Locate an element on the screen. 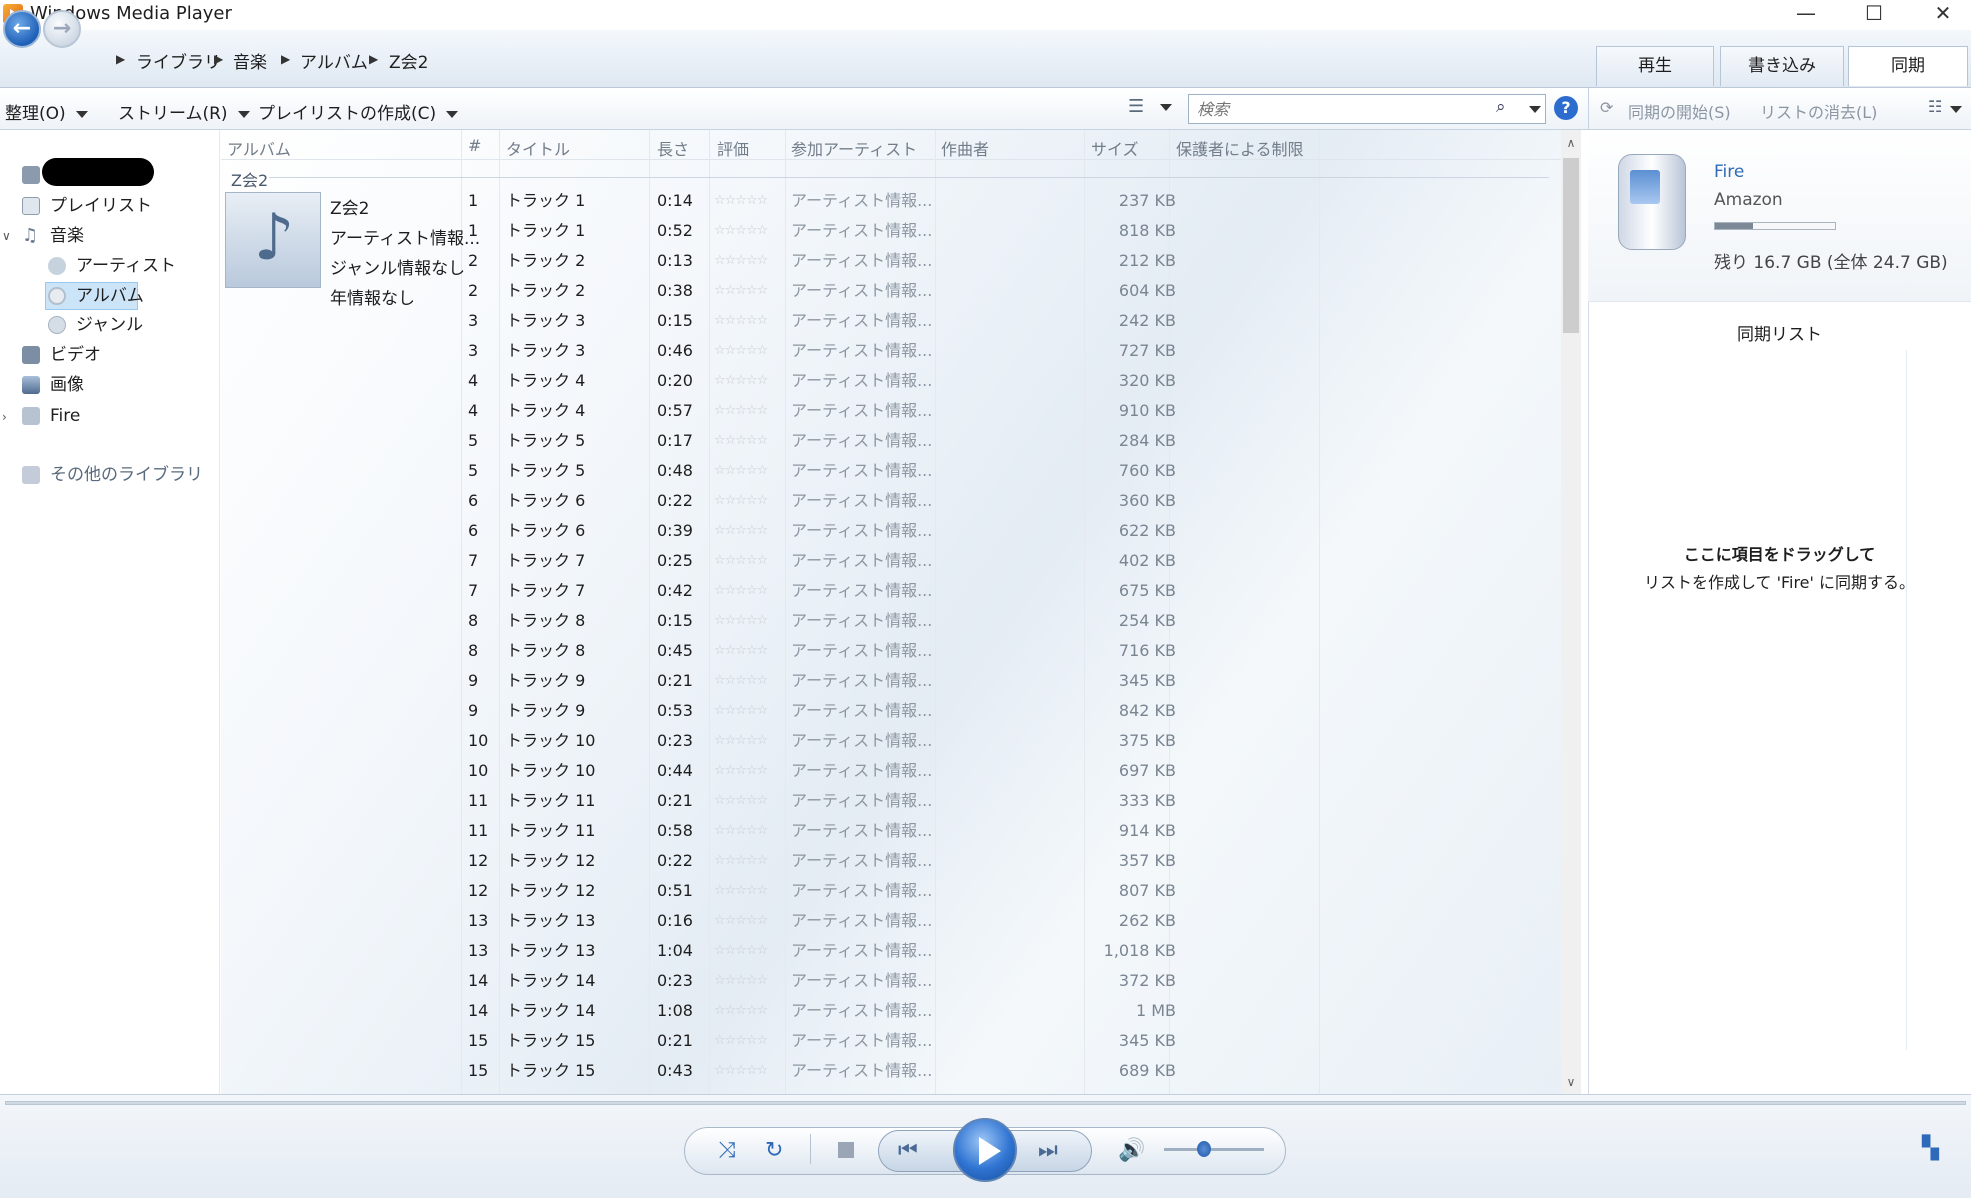  scroll-down-arrow-icon: ∨ is located at coordinates (1571, 1082).